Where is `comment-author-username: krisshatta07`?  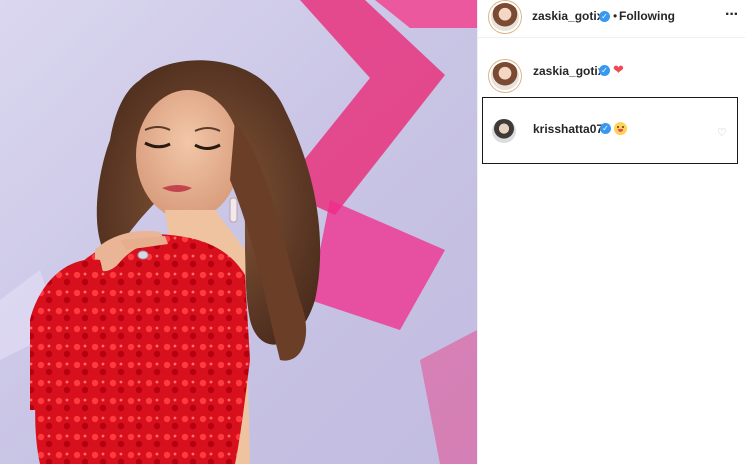 comment-author-username: krisshatta07 is located at coordinates (568, 129).